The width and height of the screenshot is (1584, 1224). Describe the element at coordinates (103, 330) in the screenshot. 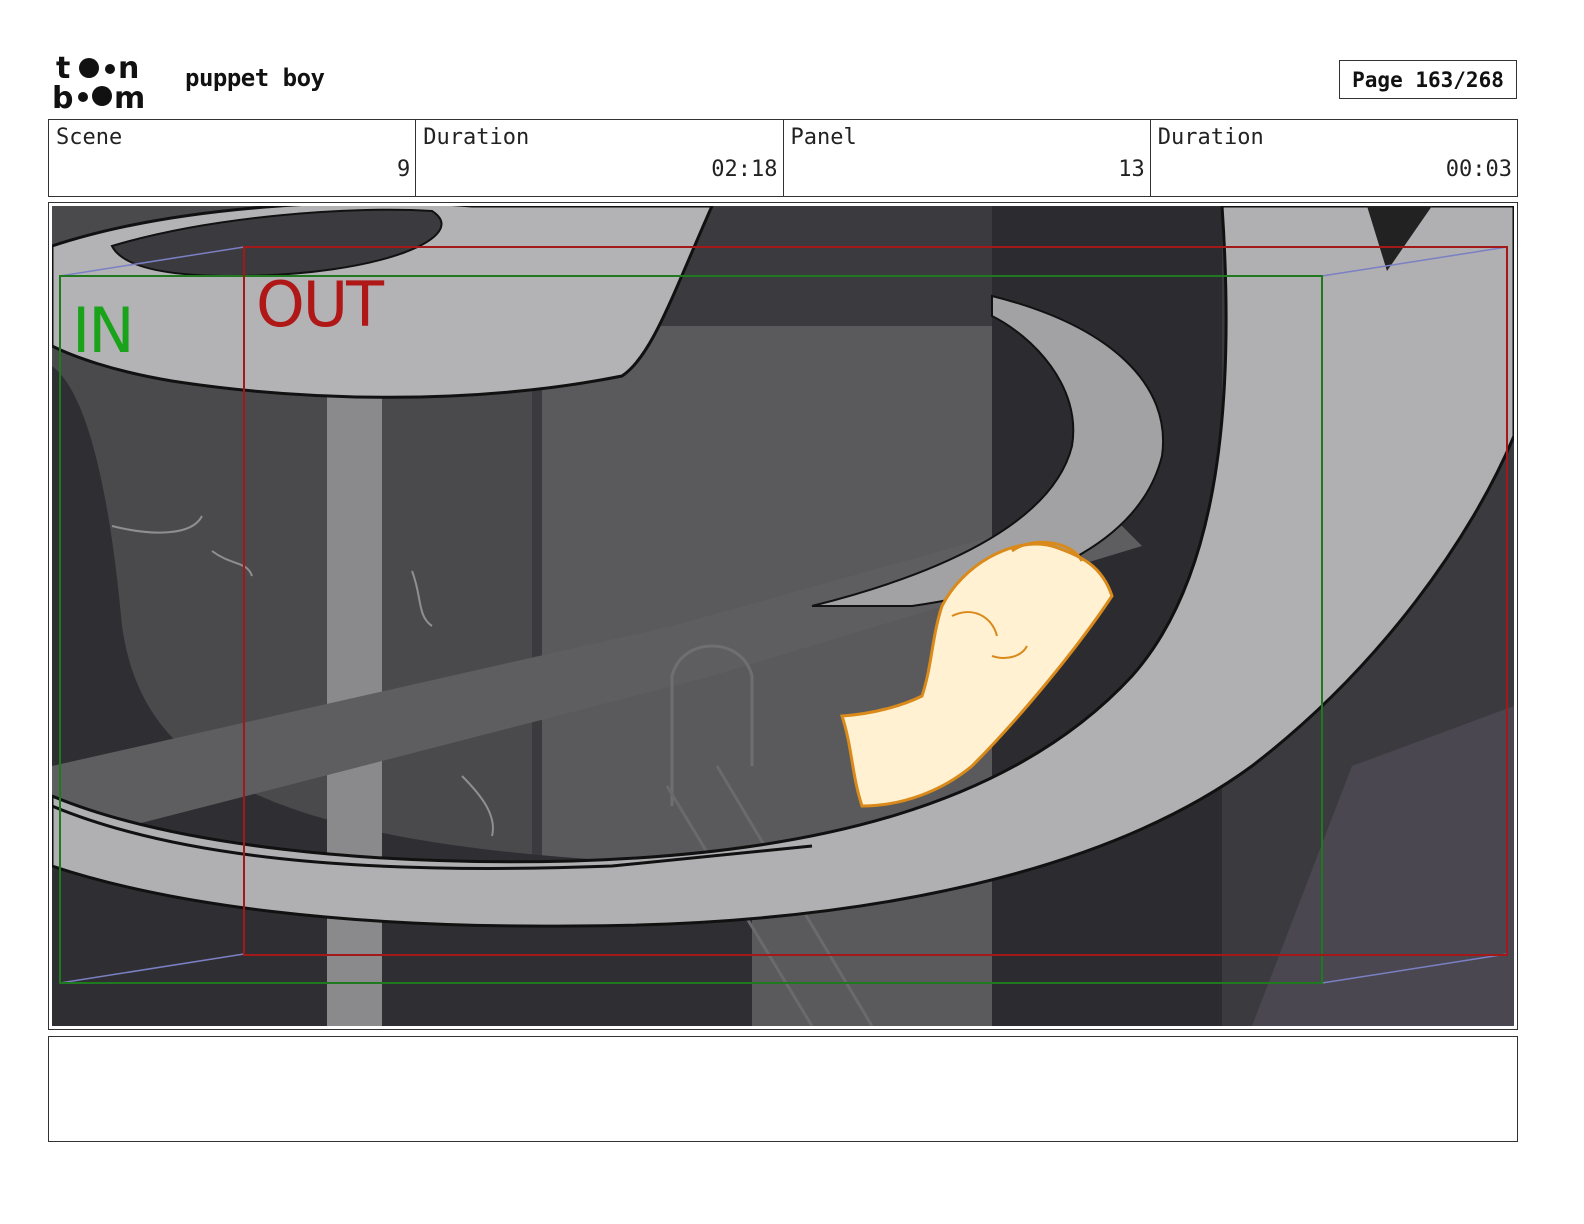

I see `camera-in-label: IN` at that location.